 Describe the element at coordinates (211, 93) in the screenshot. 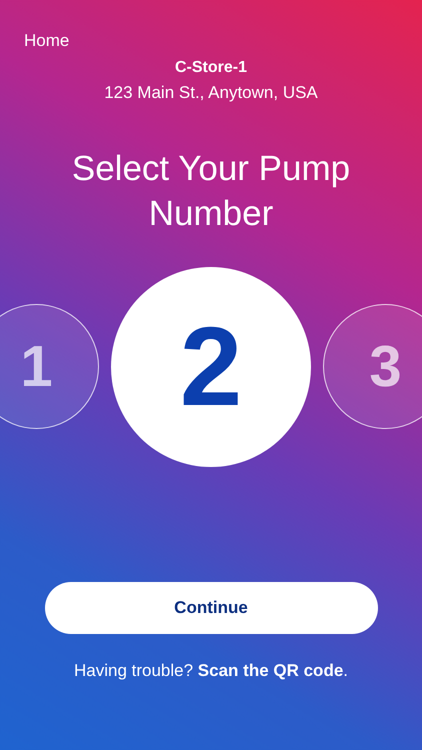

I see `store-address: 123 Main St., Anytown, USA` at that location.